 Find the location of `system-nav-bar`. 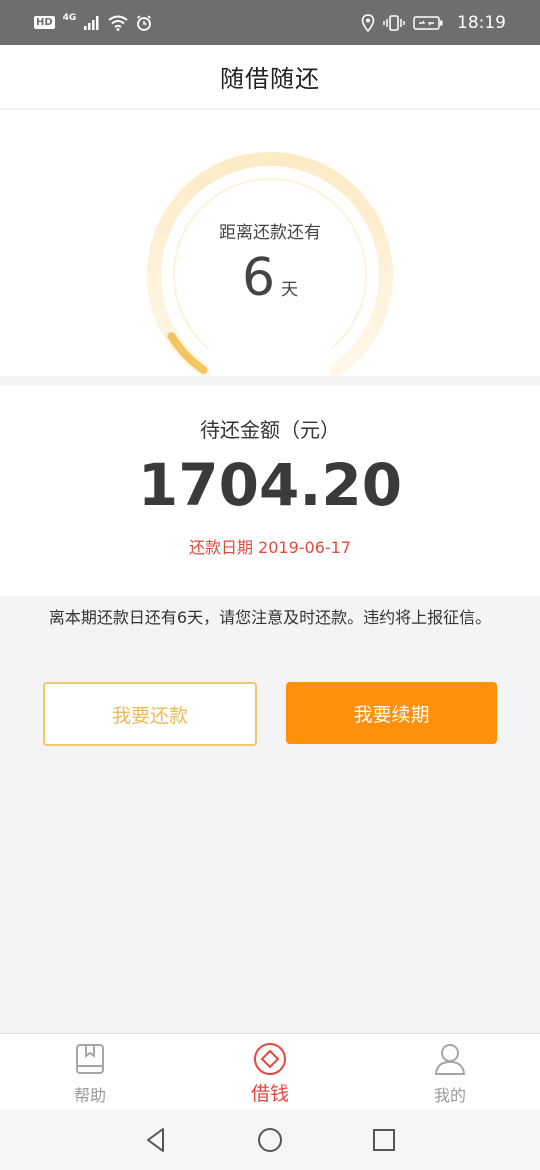

system-nav-bar is located at coordinates (270, 1139).